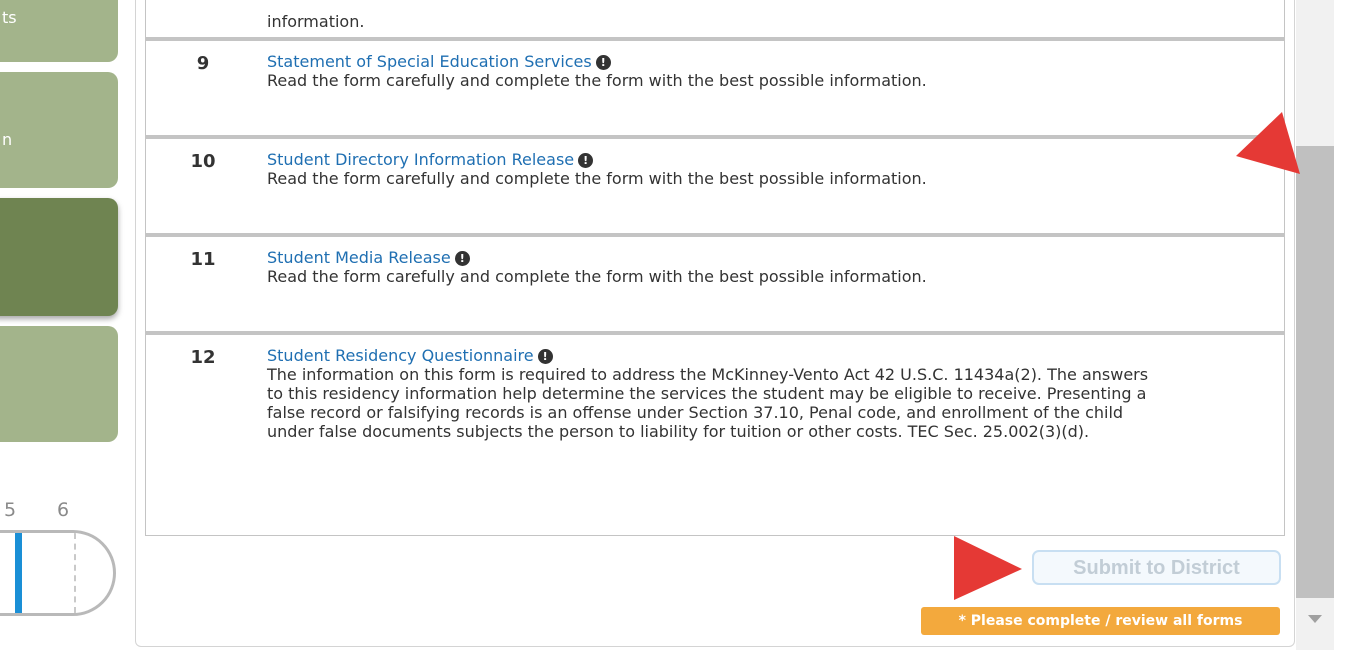 The height and width of the screenshot is (650, 1360). What do you see at coordinates (10, 510) in the screenshot?
I see `step-label: 5` at bounding box center [10, 510].